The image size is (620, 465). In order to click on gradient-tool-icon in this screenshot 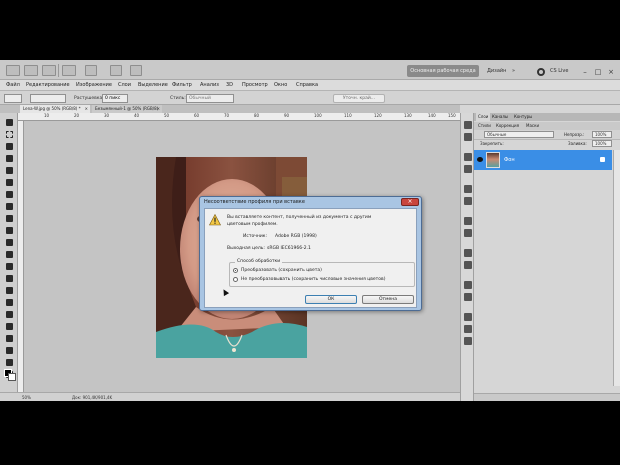, I will do `click(9, 254)`.